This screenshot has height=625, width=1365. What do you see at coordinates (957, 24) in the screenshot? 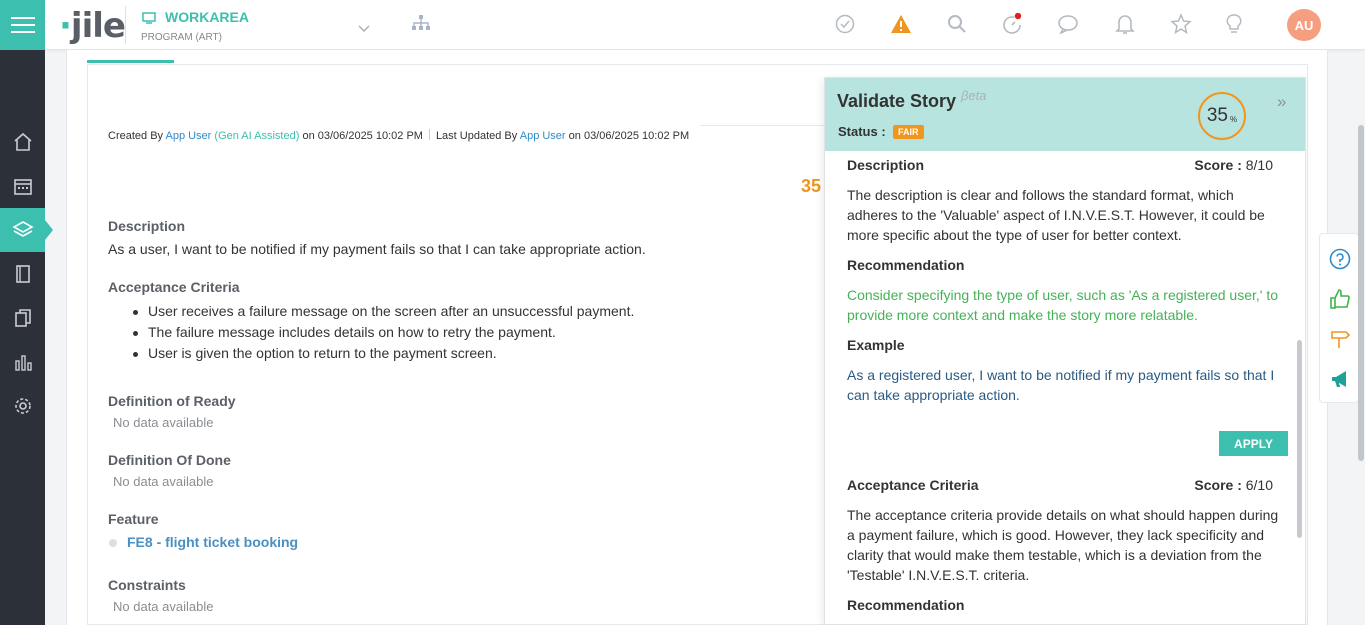
I see `search-icon` at bounding box center [957, 24].